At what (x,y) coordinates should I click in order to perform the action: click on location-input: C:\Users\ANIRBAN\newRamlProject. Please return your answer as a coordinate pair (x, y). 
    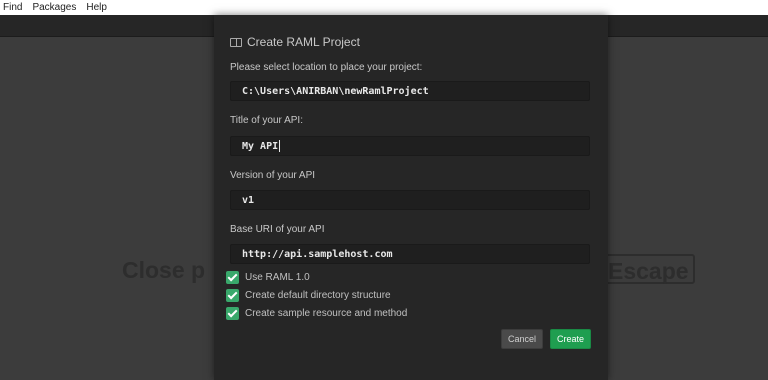
    Looking at the image, I should click on (410, 91).